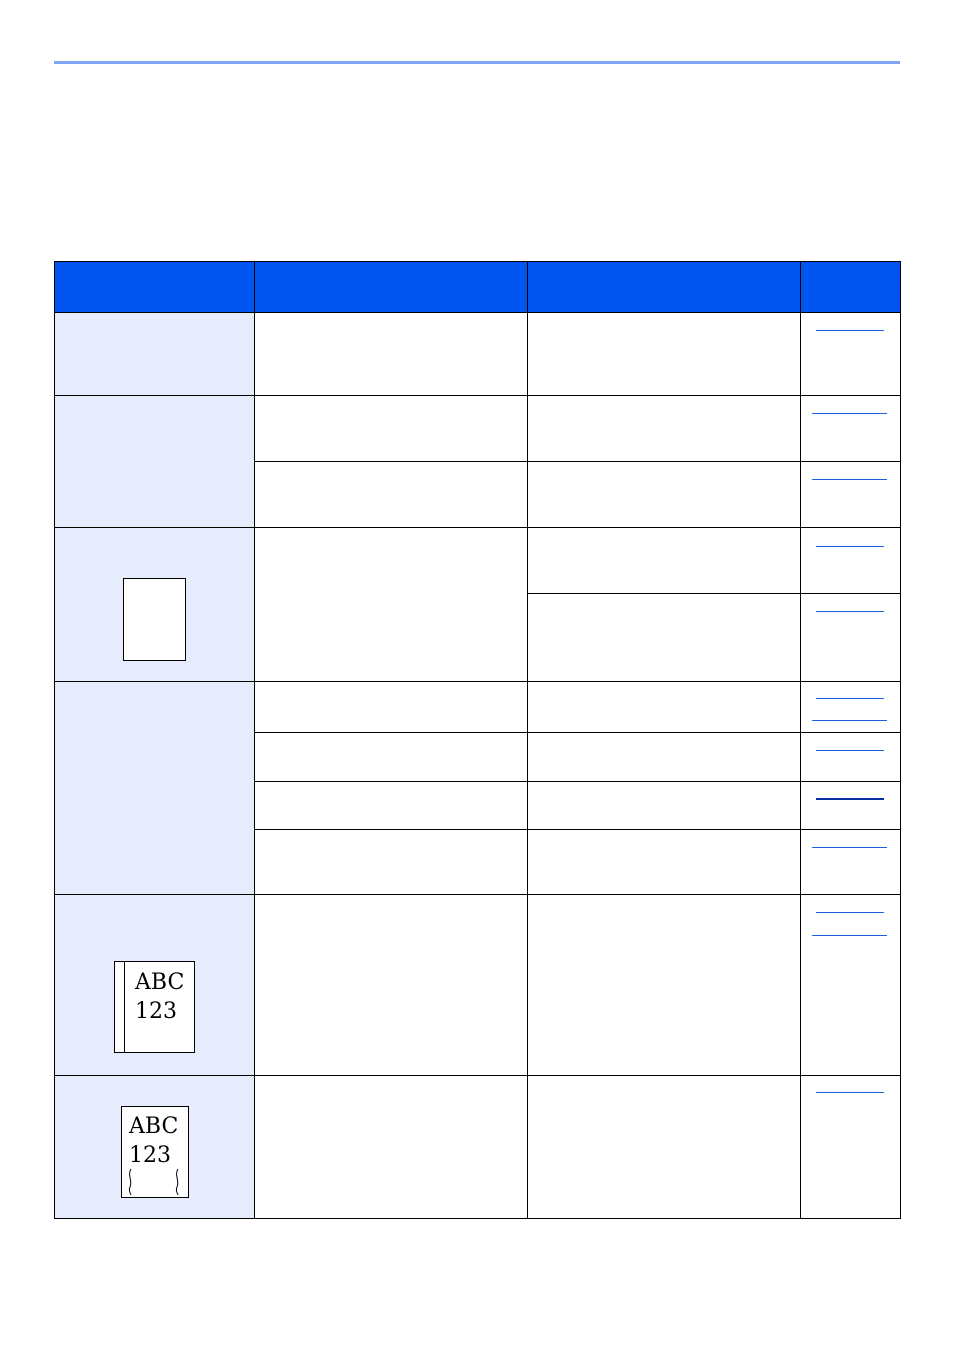  What do you see at coordinates (154, 286) in the screenshot?
I see `header-cell-symptom` at bounding box center [154, 286].